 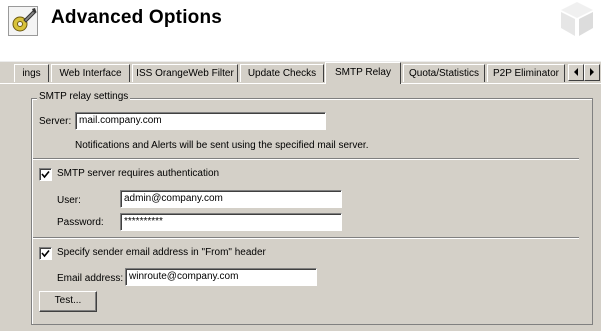 What do you see at coordinates (576, 72) in the screenshot?
I see `arrow-left-icon` at bounding box center [576, 72].